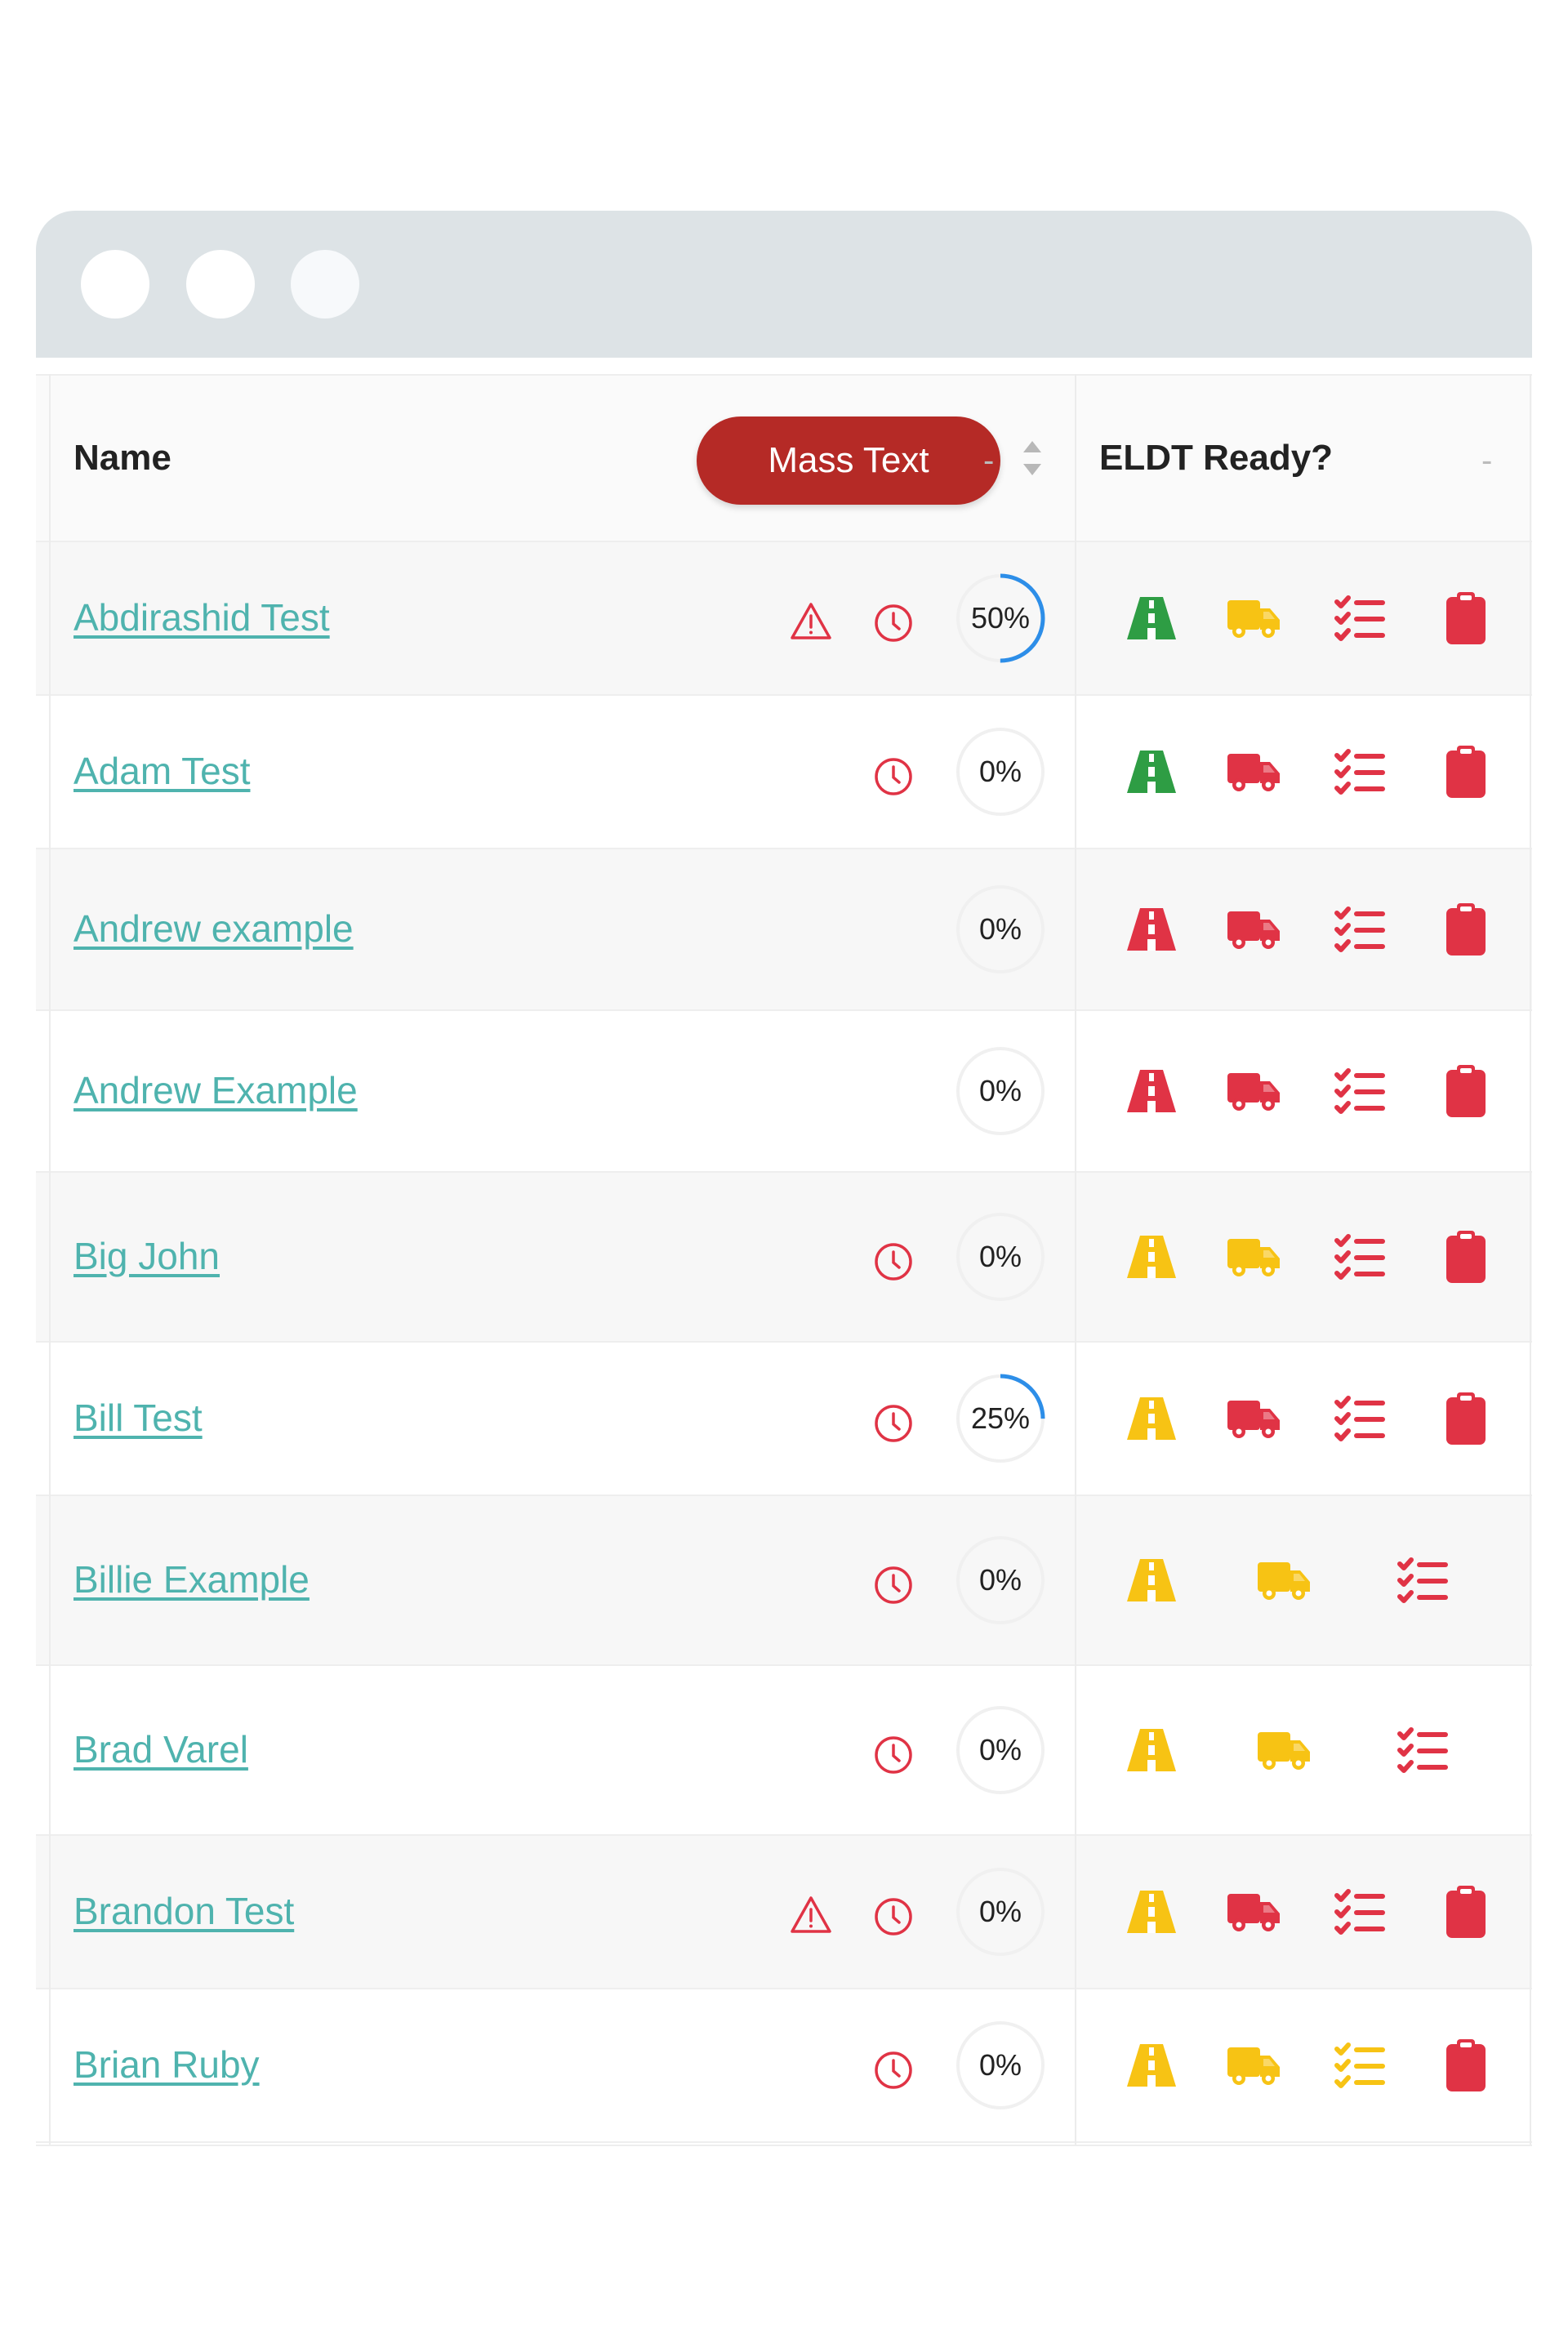  I want to click on table-header: Name Mass Text - ELDT Ready? -, so click(784, 459).